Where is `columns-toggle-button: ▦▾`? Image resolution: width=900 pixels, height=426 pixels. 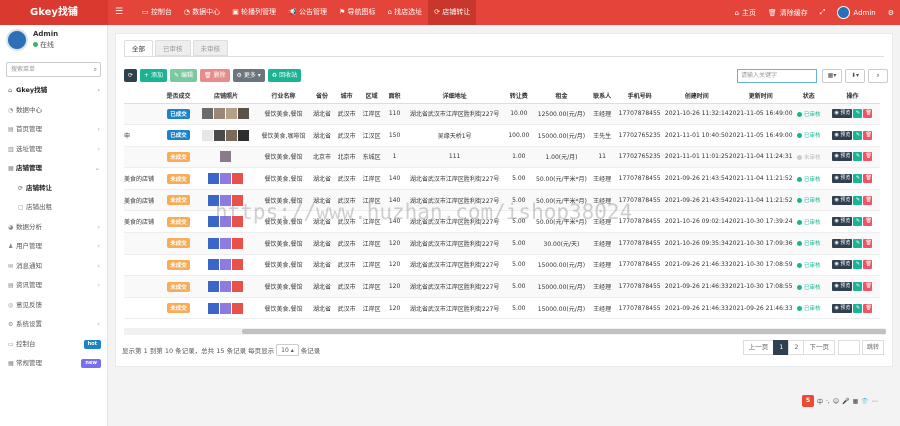
columns-toggle-button: ▦▾ is located at coordinates (832, 76).